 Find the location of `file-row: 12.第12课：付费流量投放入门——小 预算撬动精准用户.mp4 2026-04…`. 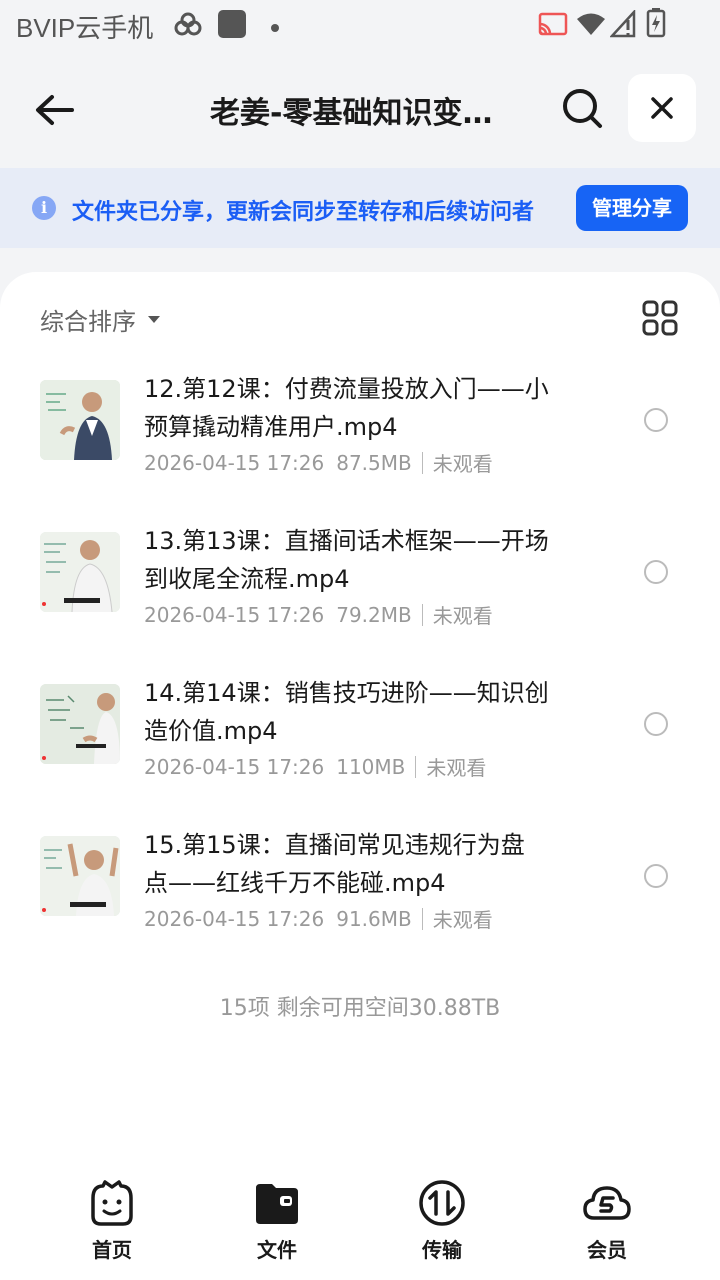

file-row: 12.第12课：付费流量投放入门——小 预算撬动精准用户.mp4 2026-04… is located at coordinates (360, 435).